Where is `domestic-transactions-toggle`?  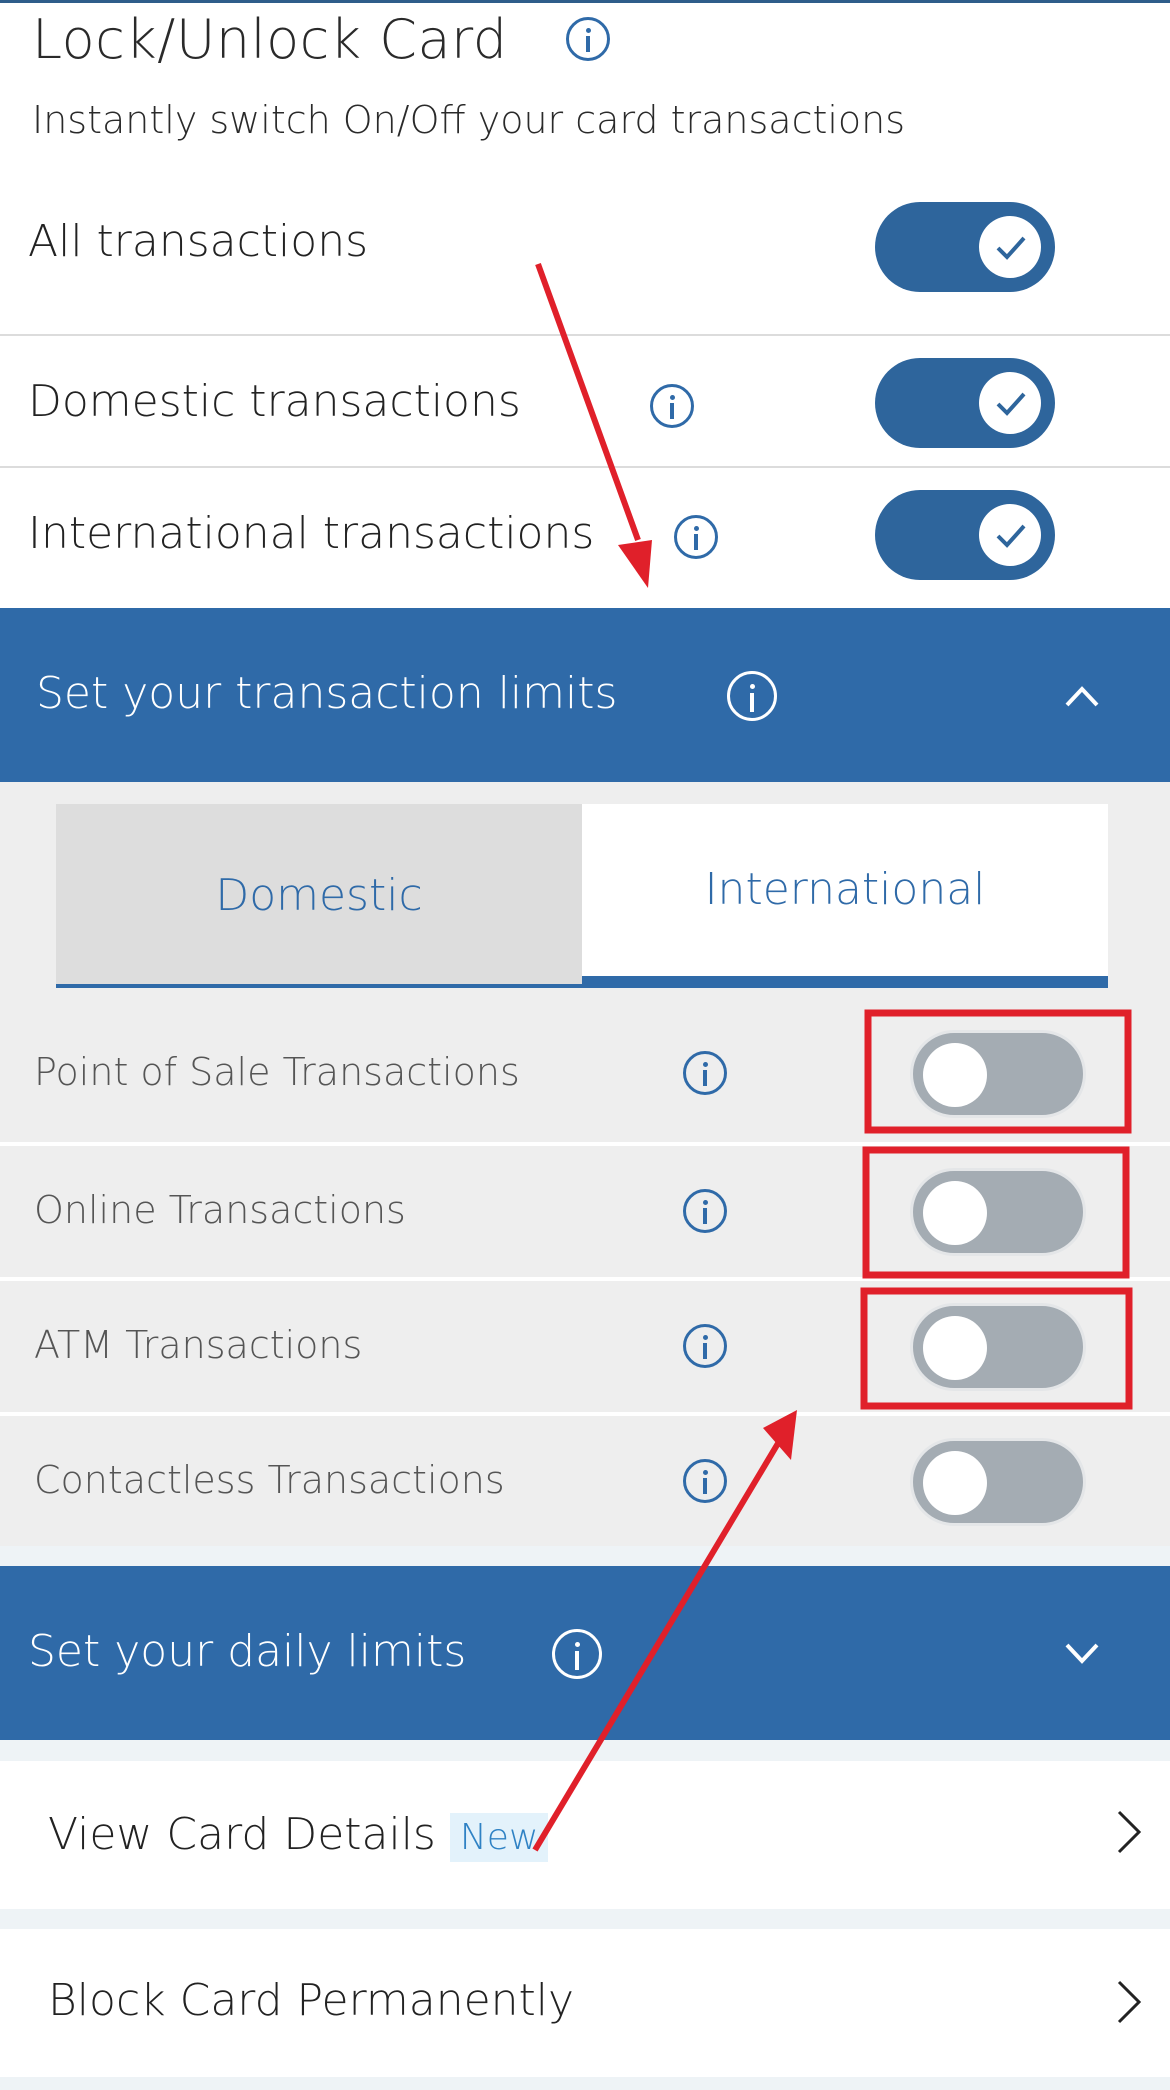
domestic-transactions-toggle is located at coordinates (965, 403).